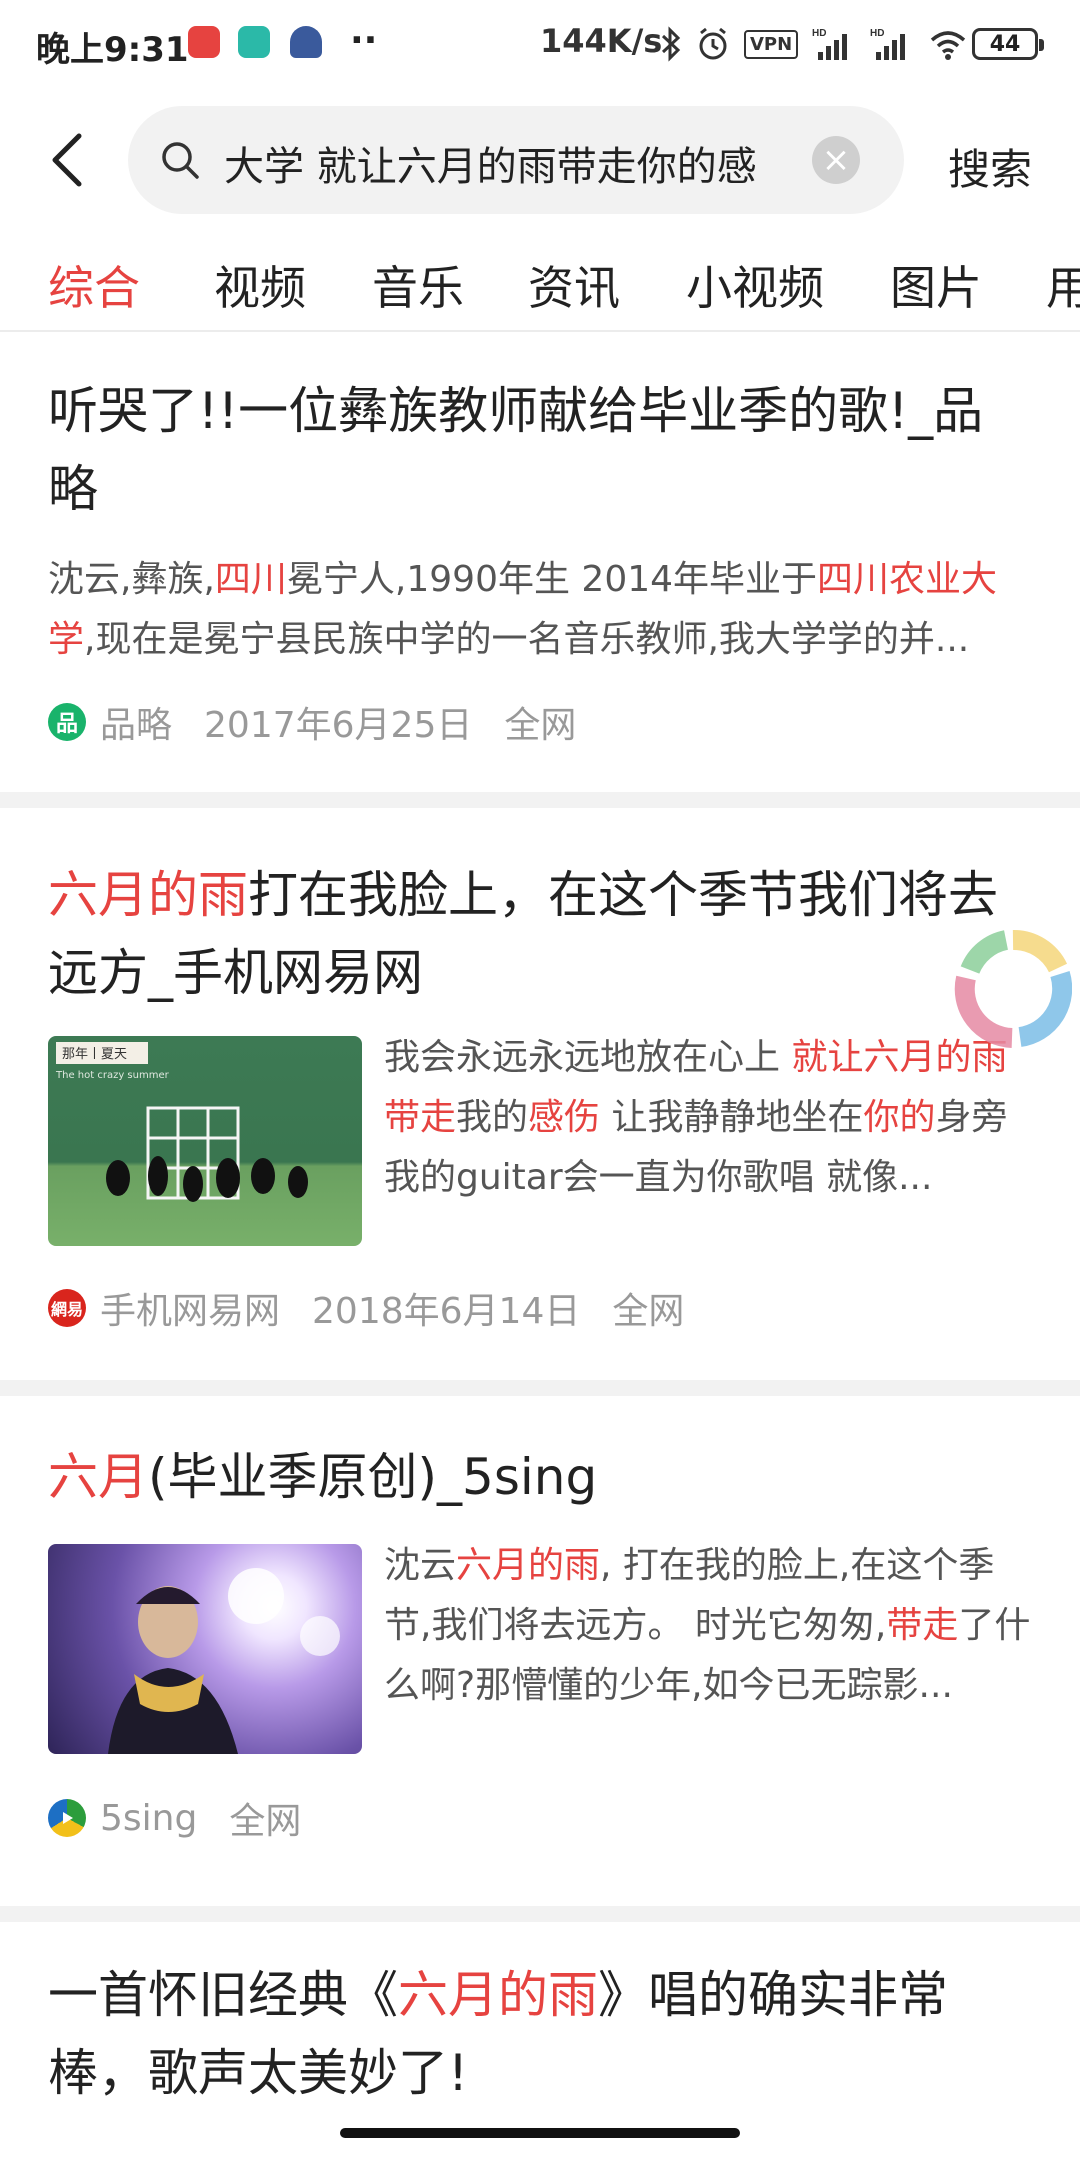 The height and width of the screenshot is (2158, 1080). Describe the element at coordinates (771, 44) in the screenshot. I see `vpn-badge: VPN` at that location.